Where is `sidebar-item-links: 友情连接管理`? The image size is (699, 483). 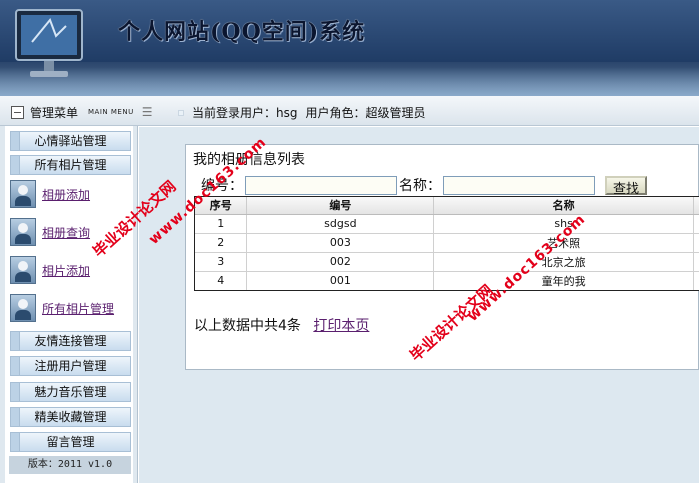
sidebar-item-links: 友情连接管理 is located at coordinates (70, 341).